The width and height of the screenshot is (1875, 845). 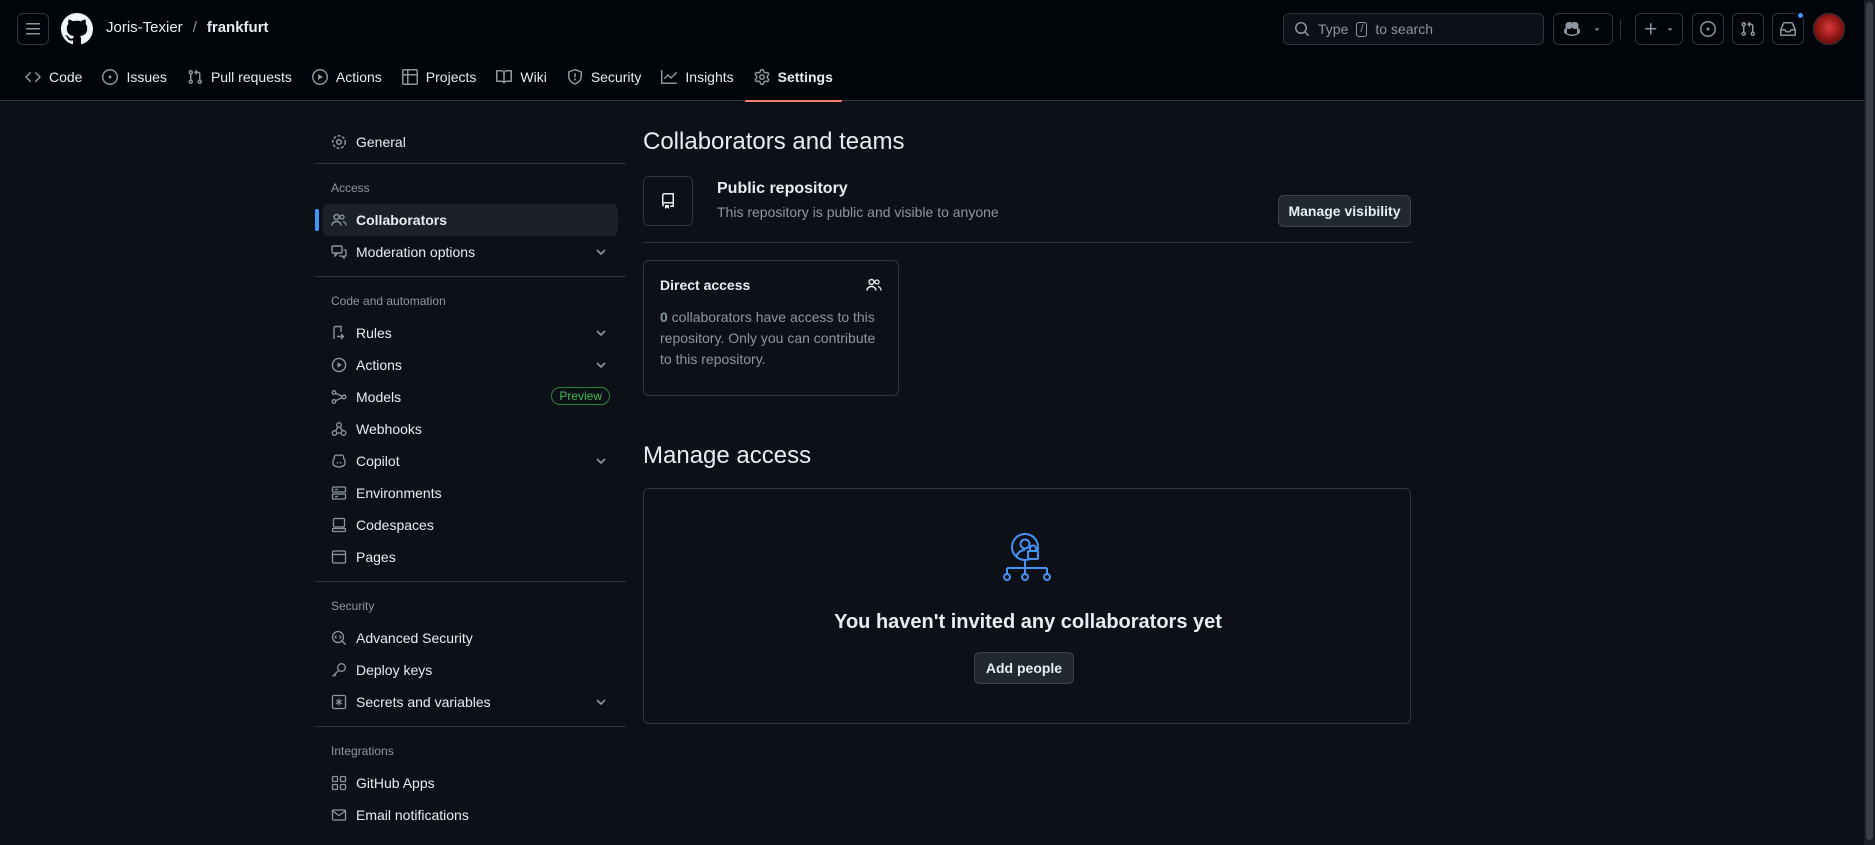 What do you see at coordinates (350, 188) in the screenshot?
I see `sidebar-heading-access: Access` at bounding box center [350, 188].